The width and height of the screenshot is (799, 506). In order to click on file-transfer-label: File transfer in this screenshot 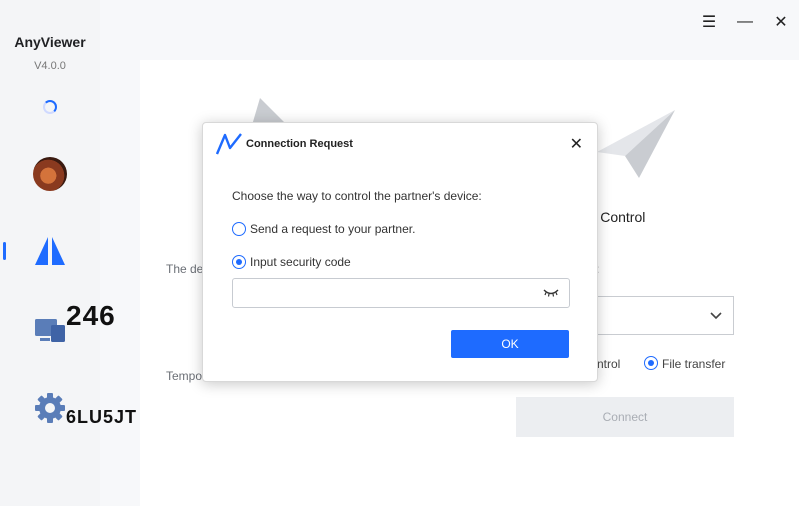, I will do `click(693, 364)`.